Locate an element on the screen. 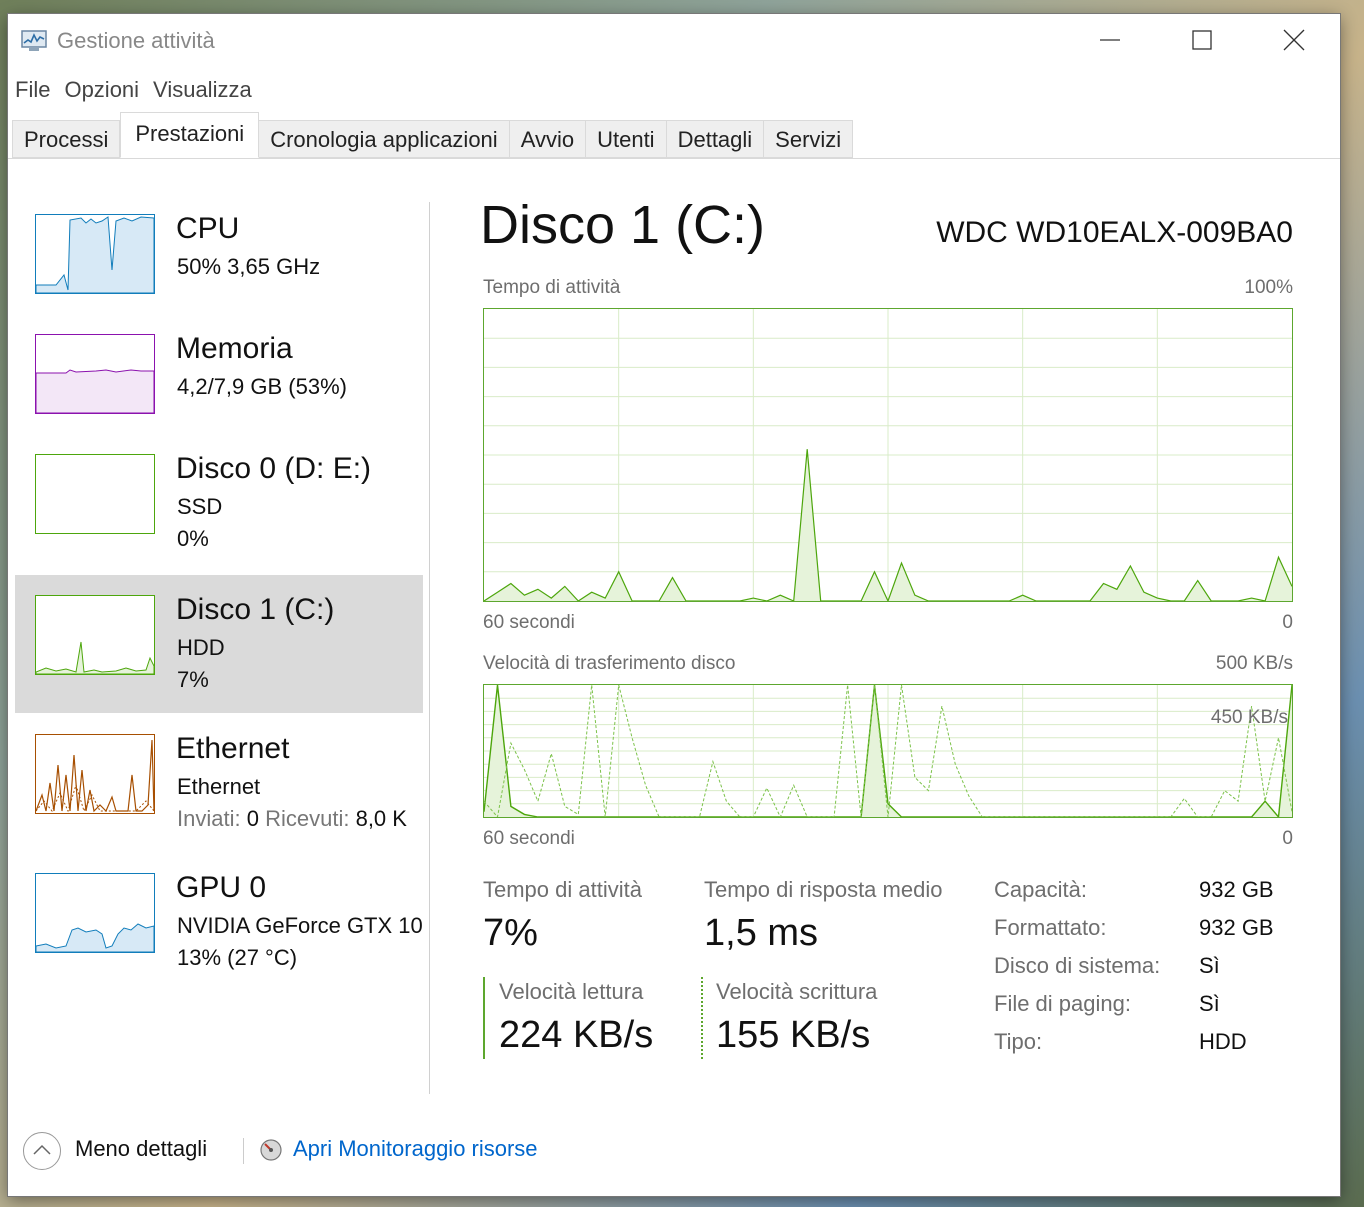 Image resolution: width=1364 pixels, height=1207 pixels. formatted-label: Formattato: is located at coordinates (1050, 927).